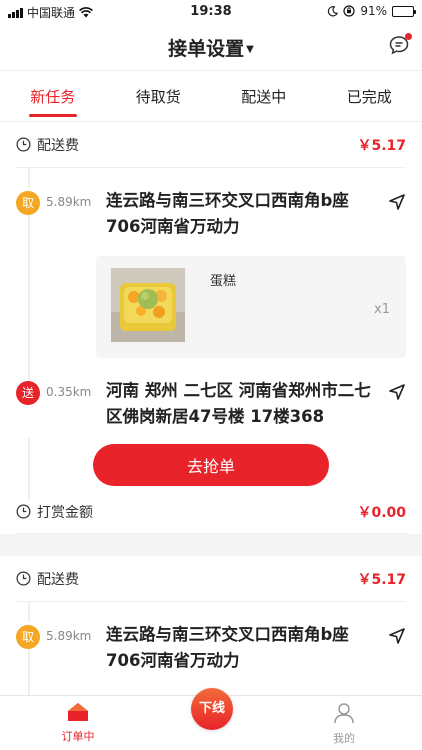 The width and height of the screenshot is (422, 750). What do you see at coordinates (381, 512) in the screenshot?
I see `reward-amount: ￥0.00` at bounding box center [381, 512].